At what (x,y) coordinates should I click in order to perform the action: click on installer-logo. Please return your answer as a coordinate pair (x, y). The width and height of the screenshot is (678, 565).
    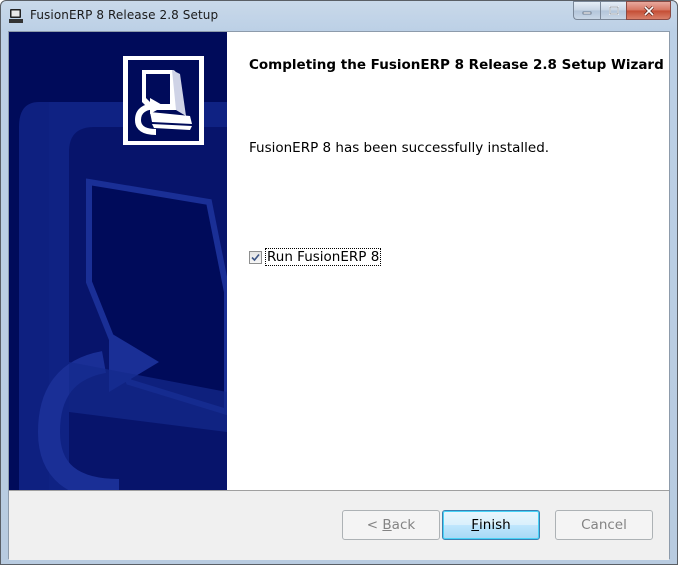
    Looking at the image, I should click on (163, 100).